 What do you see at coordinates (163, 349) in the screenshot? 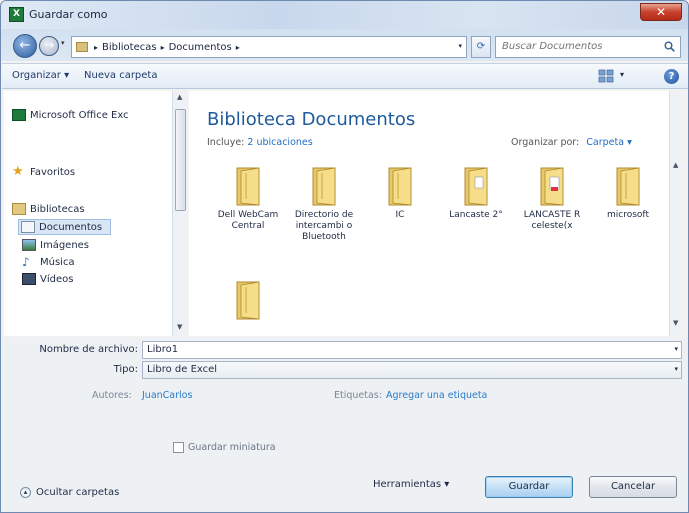
I see `filename-value: Libro1` at bounding box center [163, 349].